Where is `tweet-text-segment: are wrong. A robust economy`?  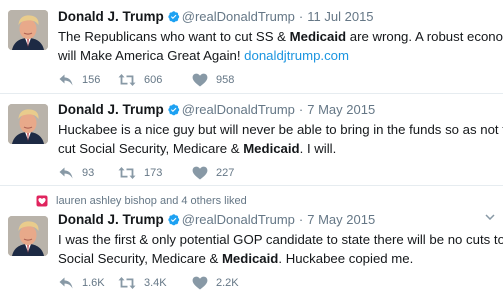
tweet-text-segment: are wrong. A robust economy is located at coordinates (426, 36).